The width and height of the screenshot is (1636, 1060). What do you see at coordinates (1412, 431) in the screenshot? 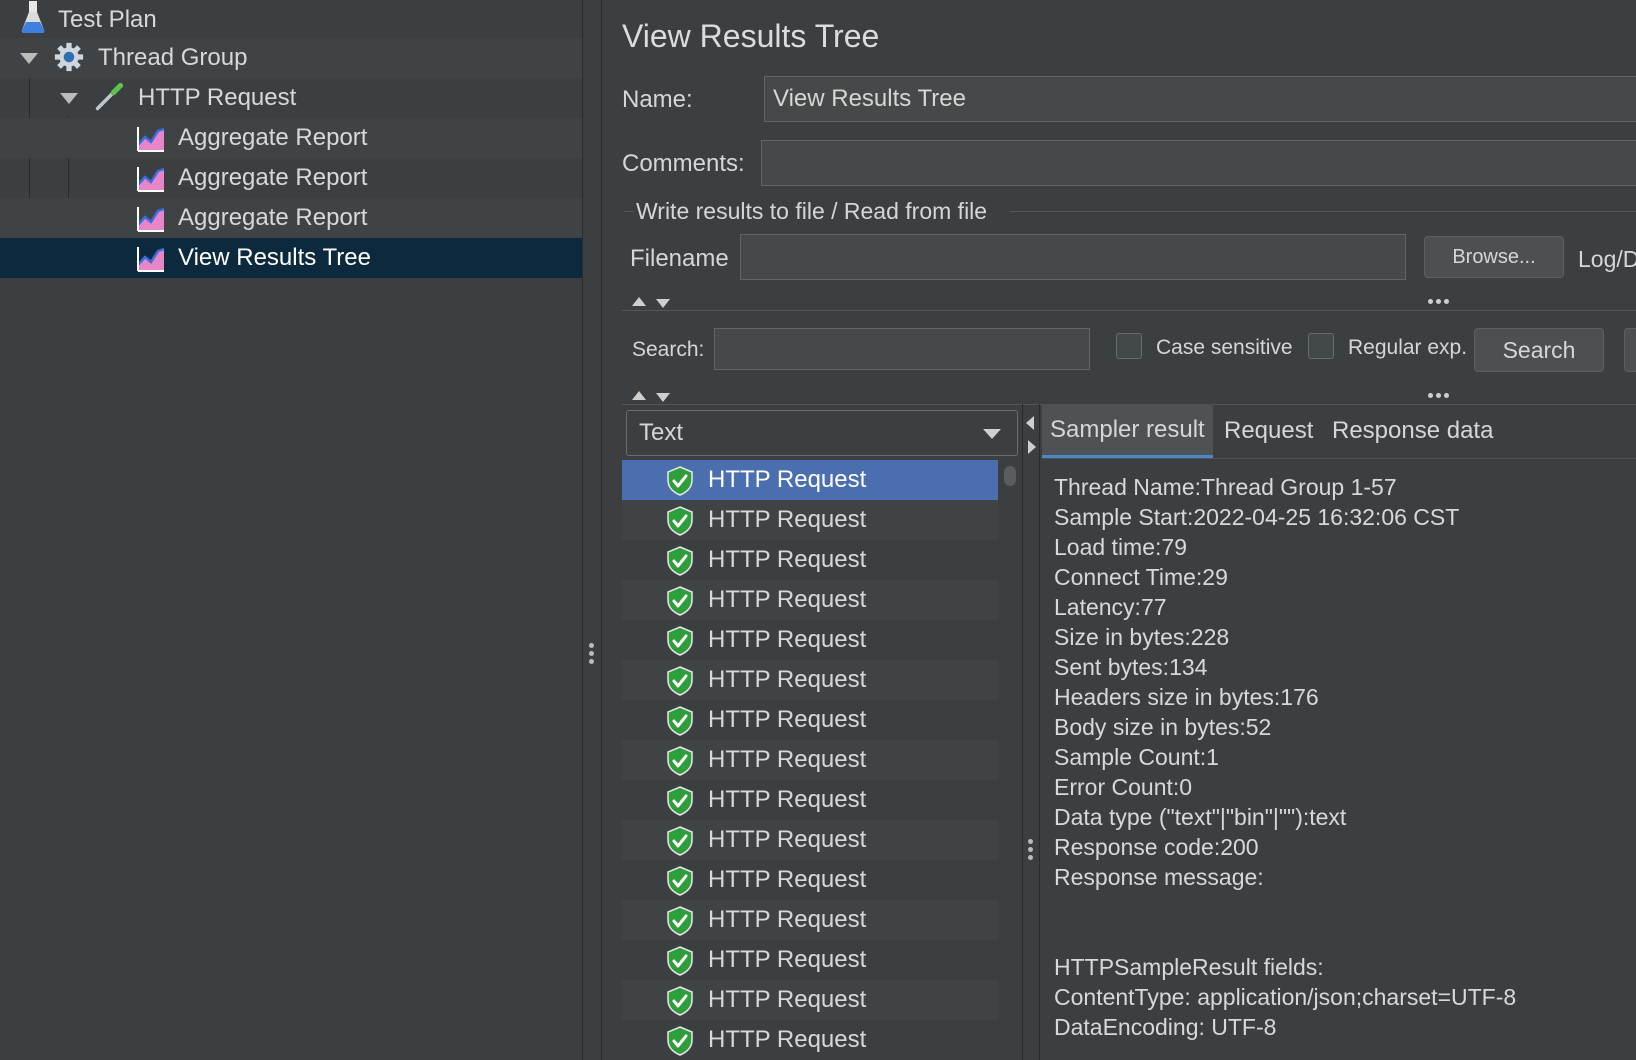
I see `tab-response-data: Response data` at bounding box center [1412, 431].